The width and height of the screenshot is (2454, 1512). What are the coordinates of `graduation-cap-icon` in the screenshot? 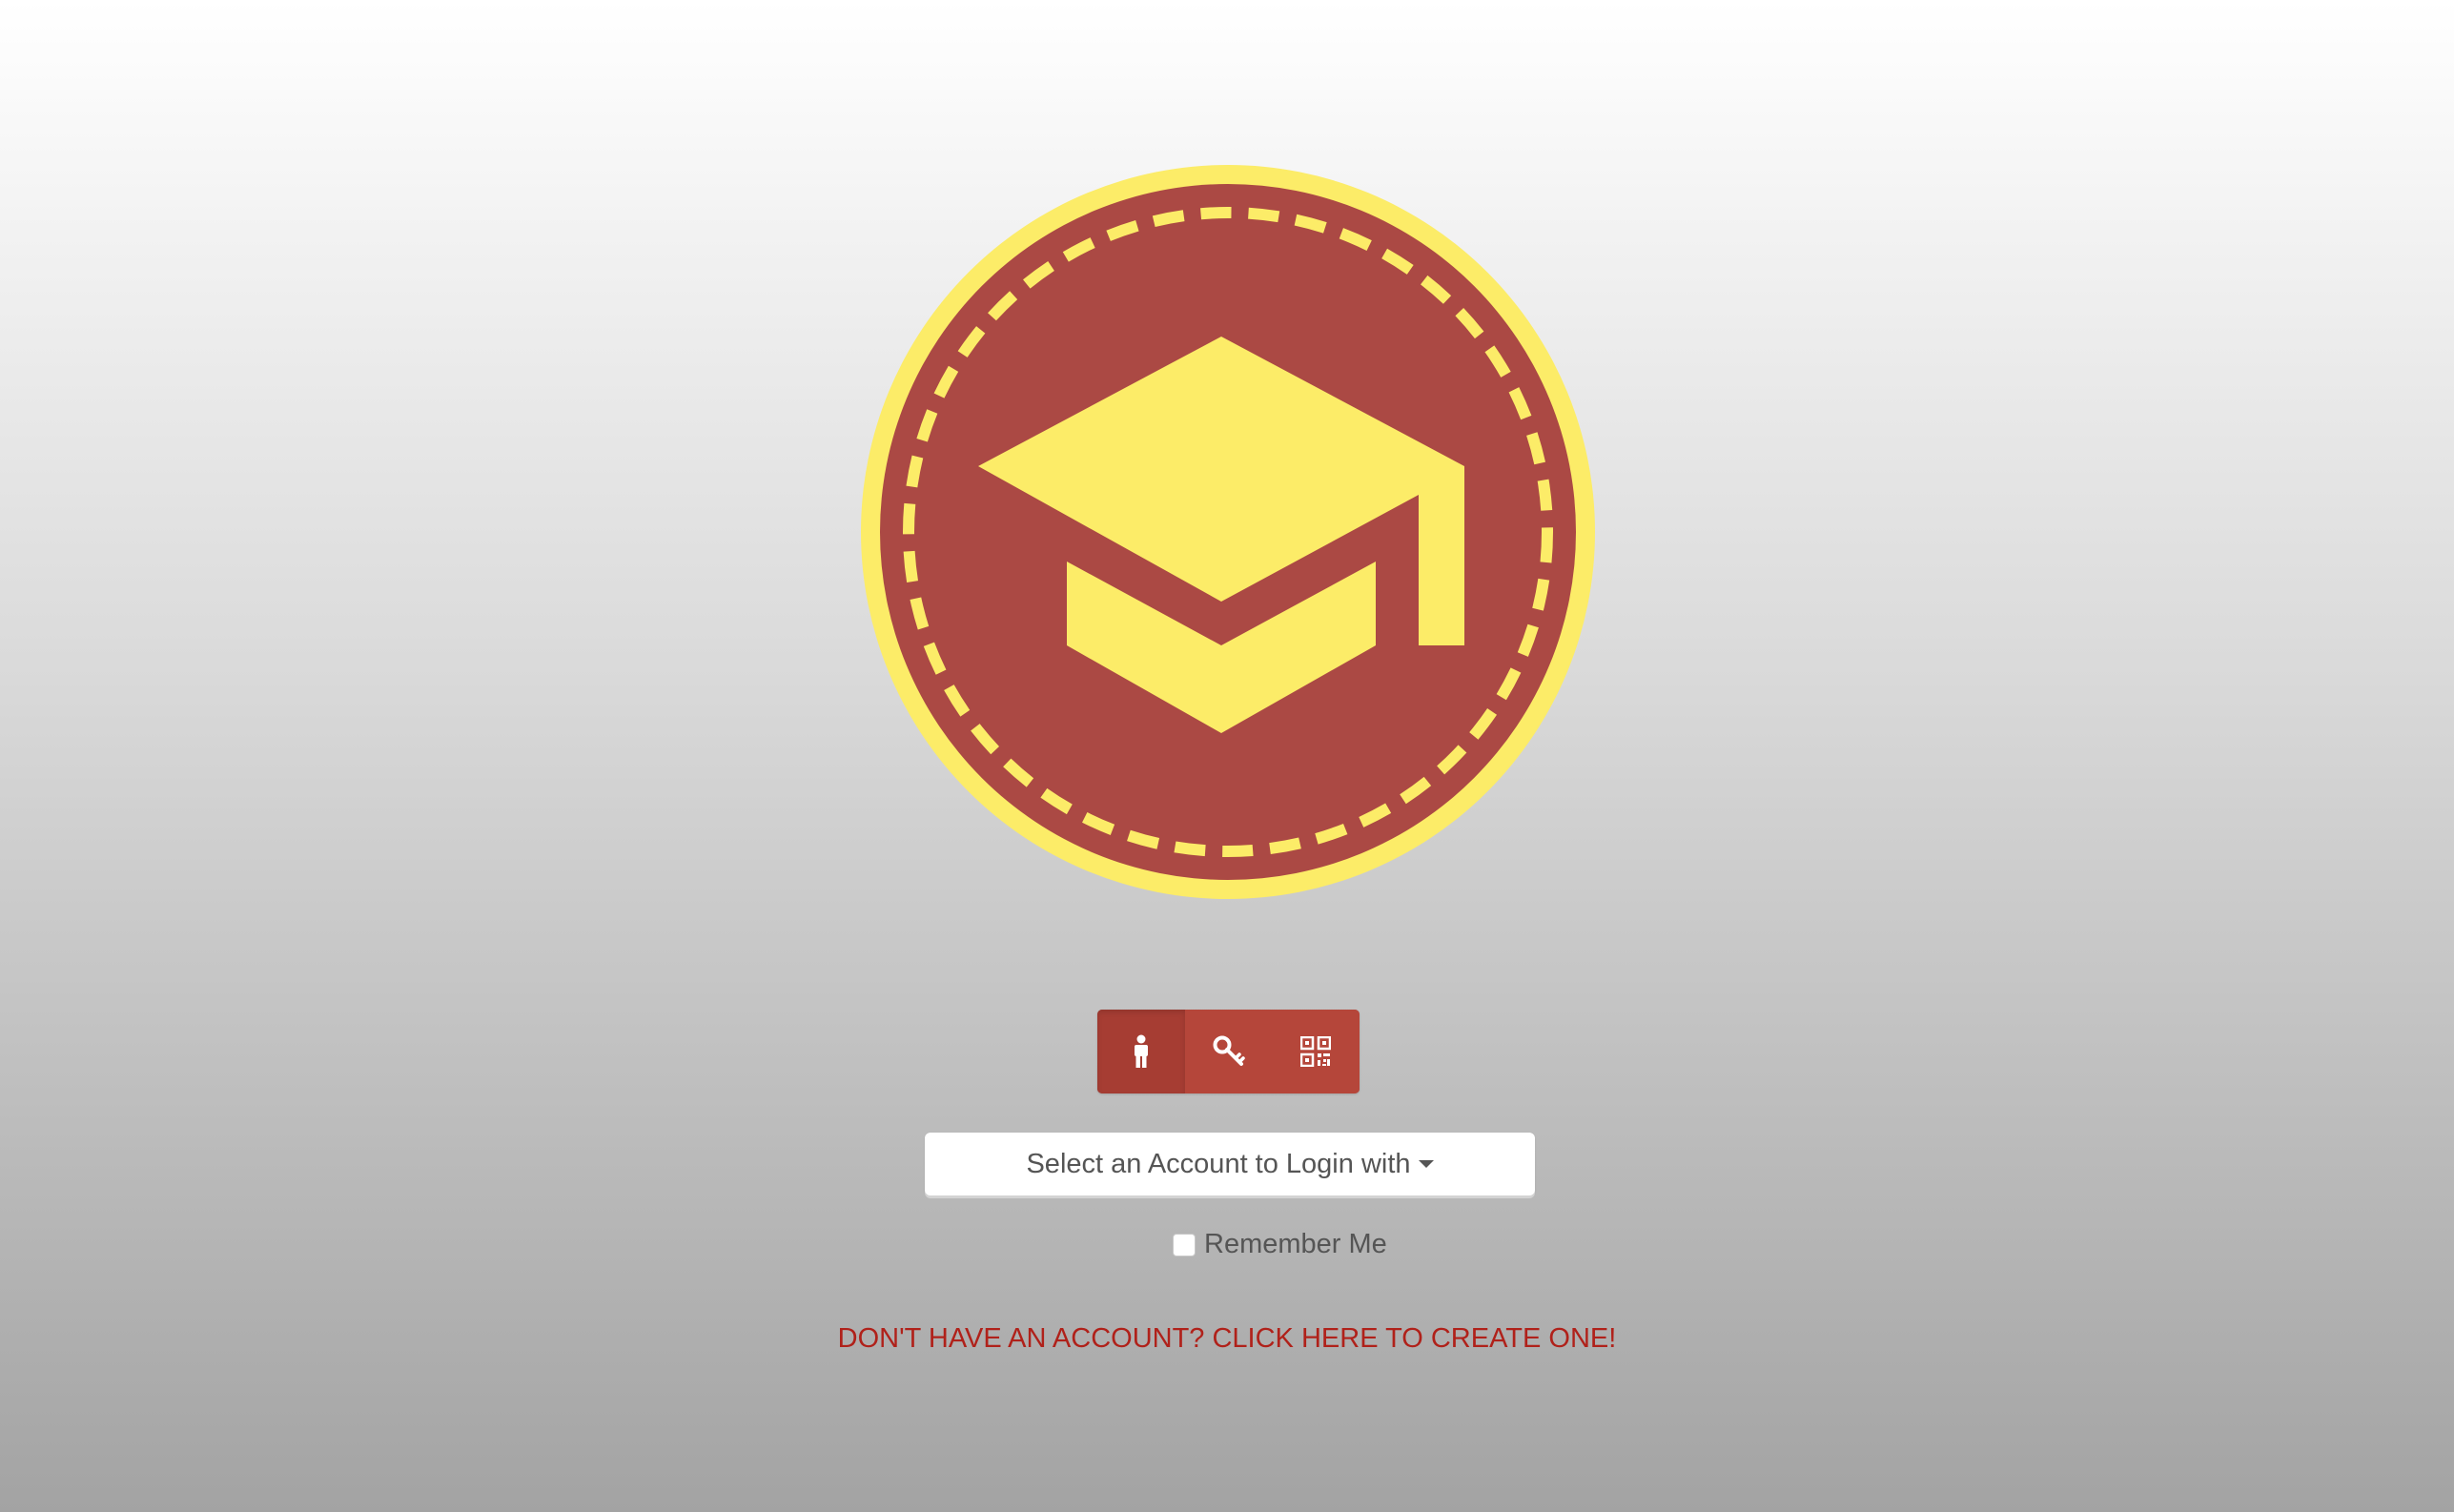 It's located at (1228, 532).